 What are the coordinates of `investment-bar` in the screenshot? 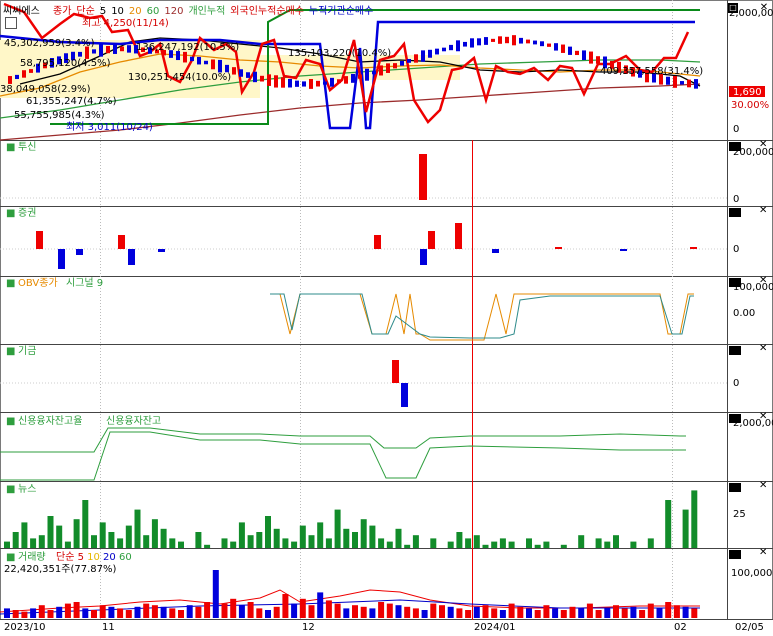 It's located at (423, 177).